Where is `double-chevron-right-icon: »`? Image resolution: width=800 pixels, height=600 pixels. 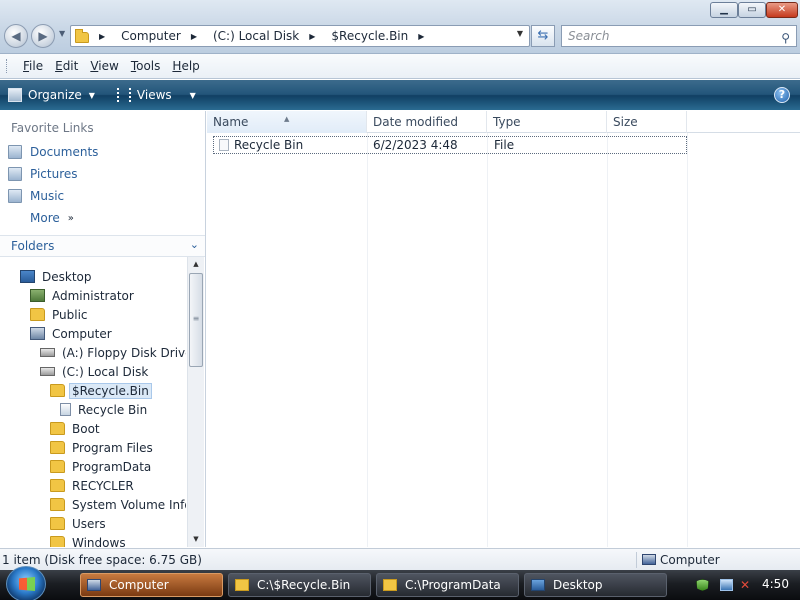
double-chevron-right-icon: » is located at coordinates (70, 218).